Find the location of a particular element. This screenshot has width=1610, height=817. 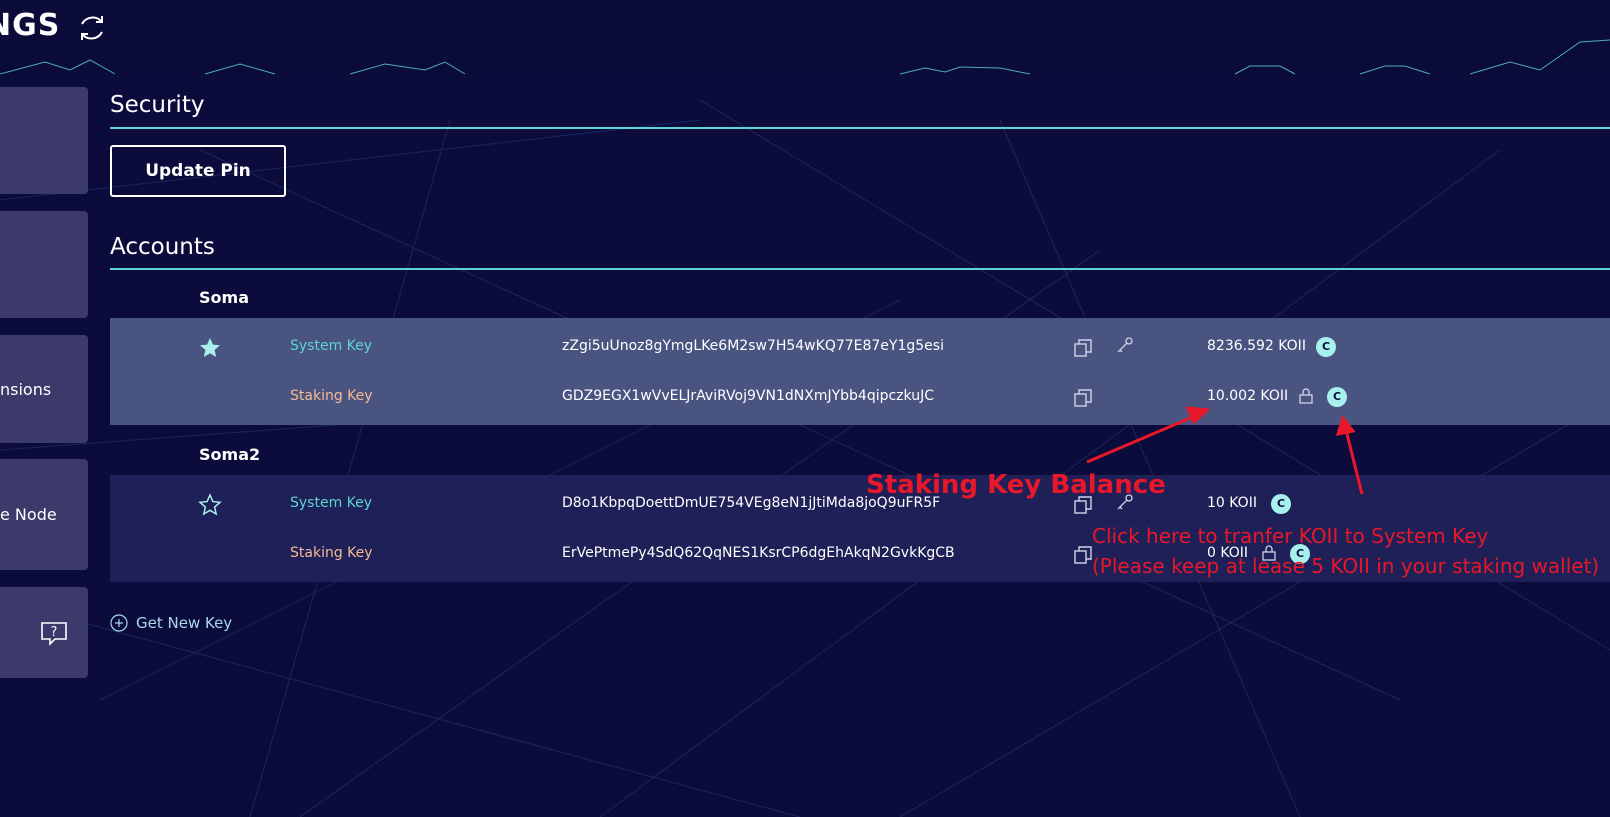

sidebar-item-node: e Node is located at coordinates (44, 514).